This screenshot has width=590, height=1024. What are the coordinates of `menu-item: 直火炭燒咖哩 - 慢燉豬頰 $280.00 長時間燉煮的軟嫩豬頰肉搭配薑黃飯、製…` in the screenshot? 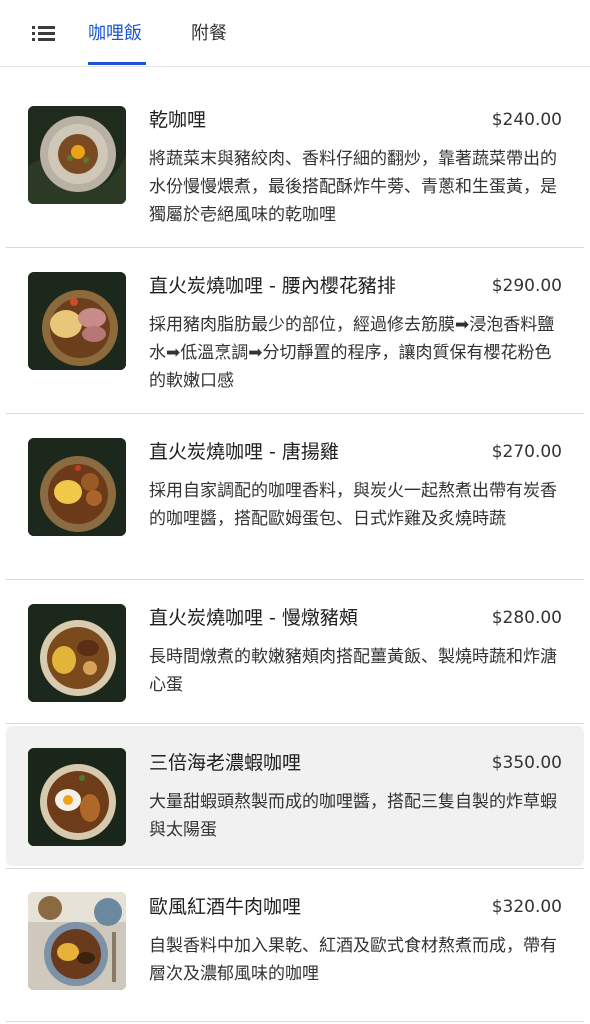 It's located at (295, 652).